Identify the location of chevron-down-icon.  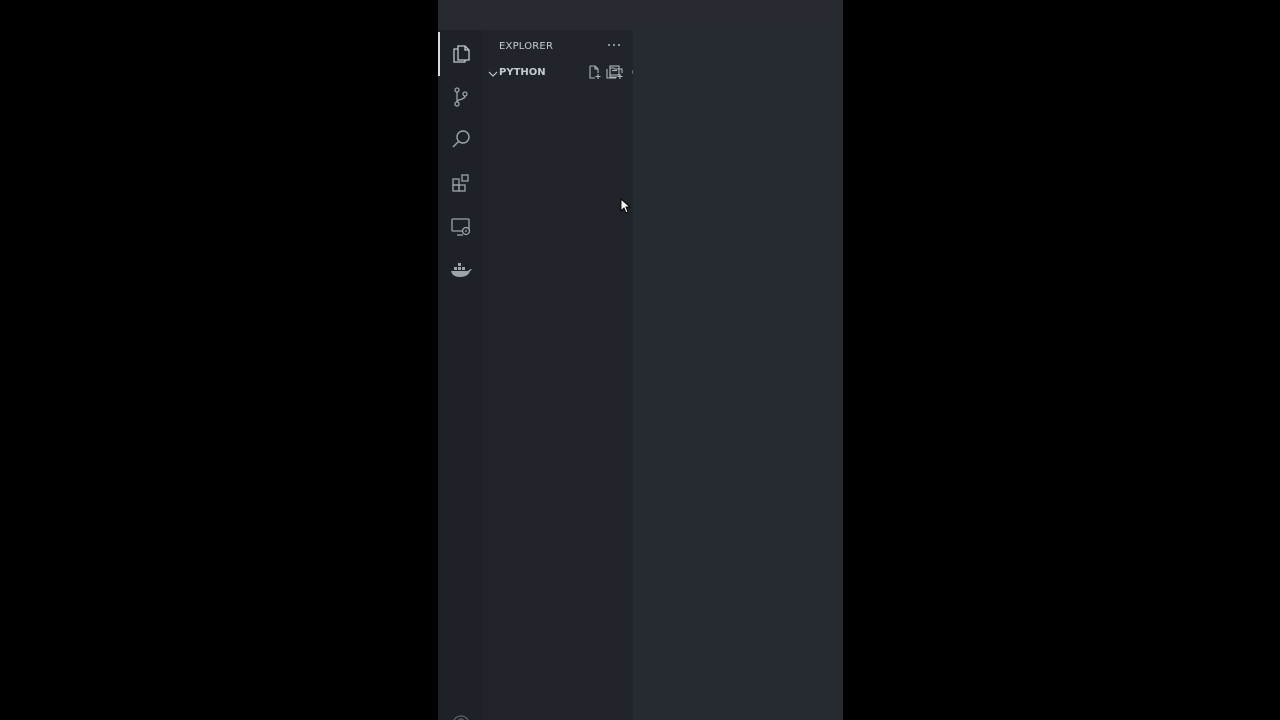
(493, 73).